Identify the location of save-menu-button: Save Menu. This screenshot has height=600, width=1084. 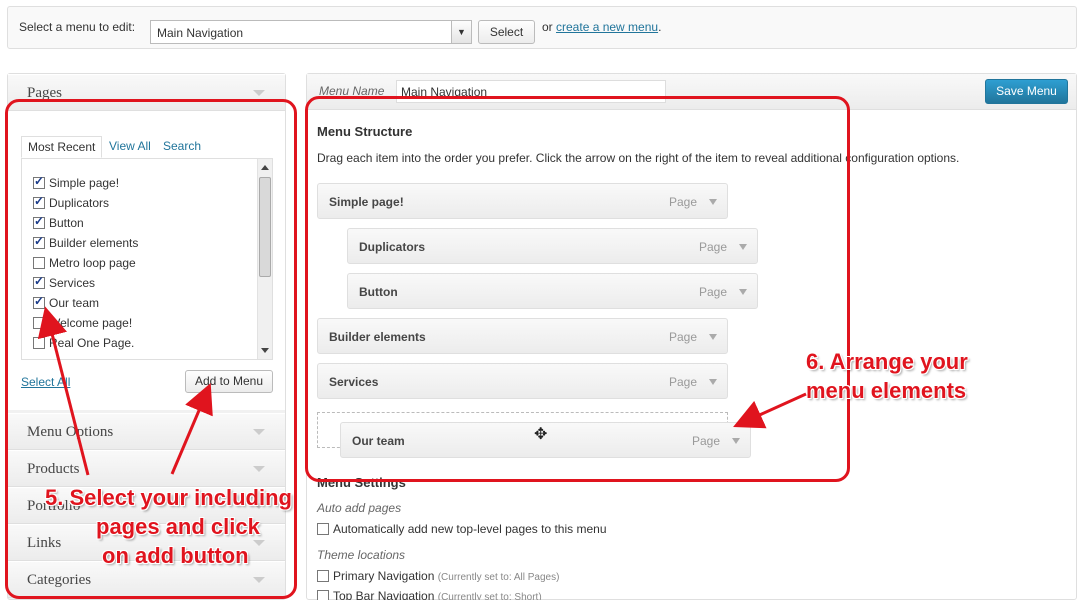
(1026, 91).